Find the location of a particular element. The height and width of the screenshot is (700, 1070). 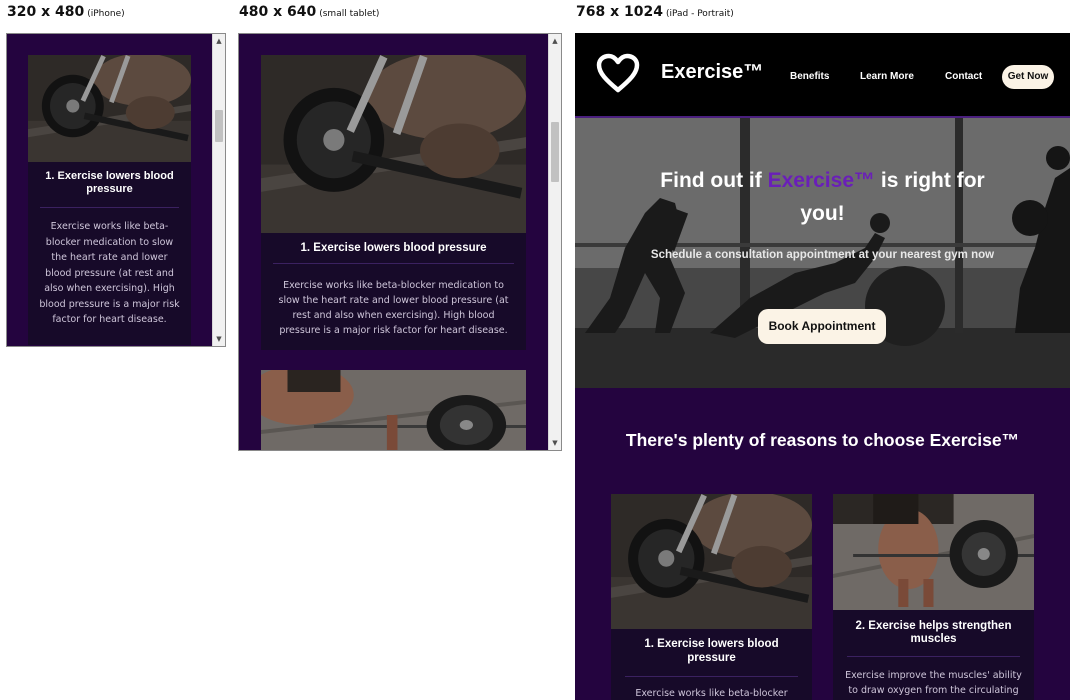

frame-size-iphone: 320 x 480 is located at coordinates (46, 12).